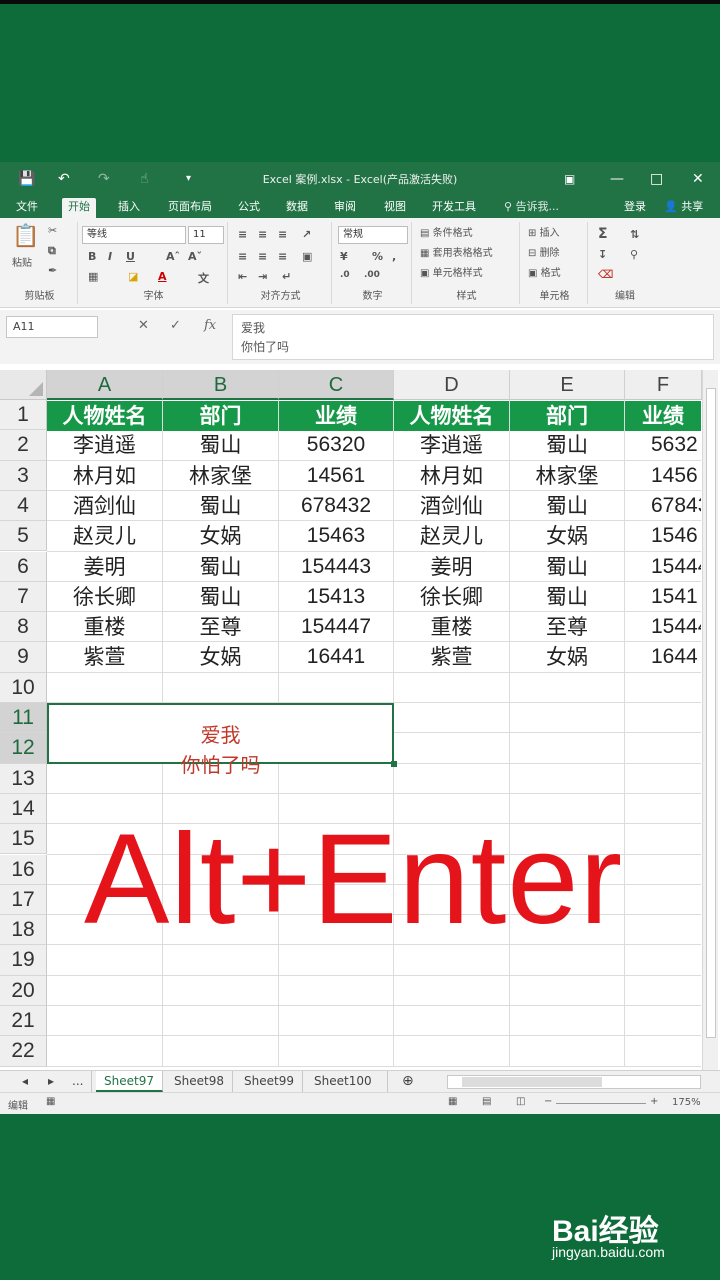  What do you see at coordinates (23, 385) in the screenshot?
I see `select-all-corner` at bounding box center [23, 385].